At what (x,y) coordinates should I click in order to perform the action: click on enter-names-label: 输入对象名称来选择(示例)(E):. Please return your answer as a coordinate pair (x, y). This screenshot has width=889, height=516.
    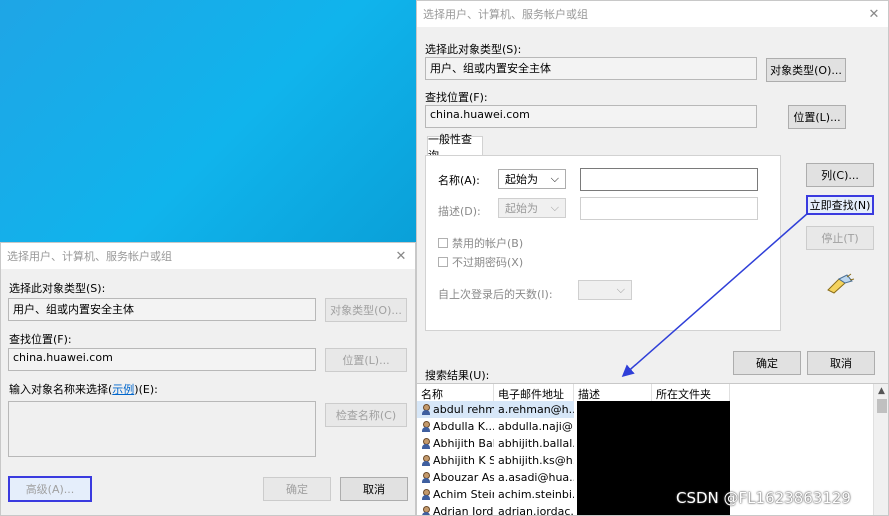
    Looking at the image, I should click on (83, 389).